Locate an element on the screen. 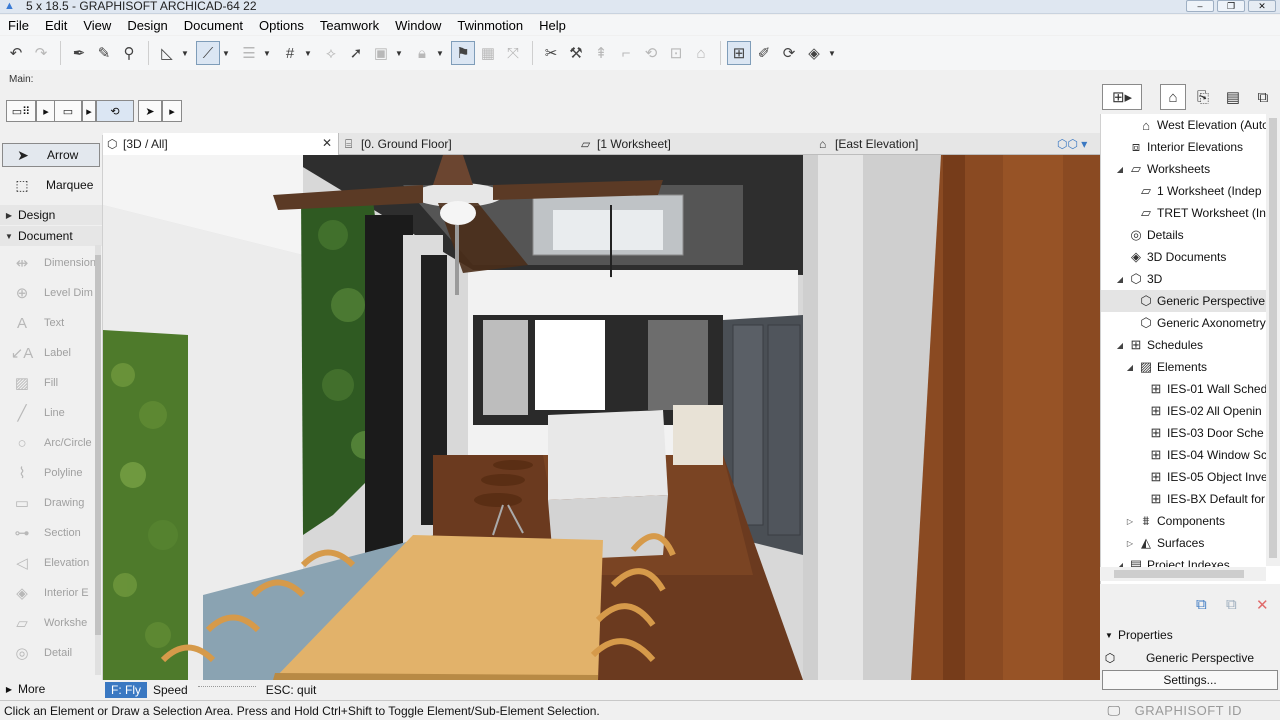  tree-item: ◢ ▱ Worksheets is located at coordinates (1186, 169).